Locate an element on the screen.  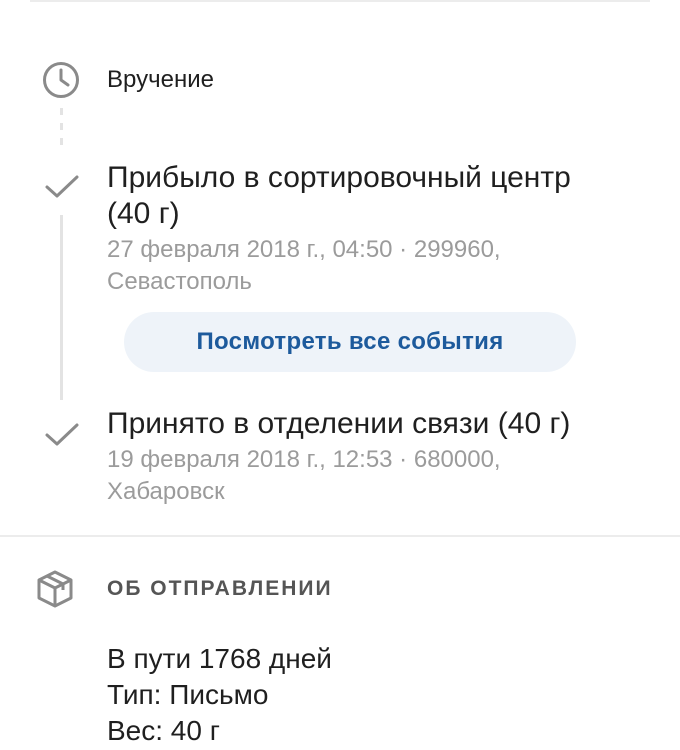
event-title-line: (40 г) is located at coordinates (143, 213).